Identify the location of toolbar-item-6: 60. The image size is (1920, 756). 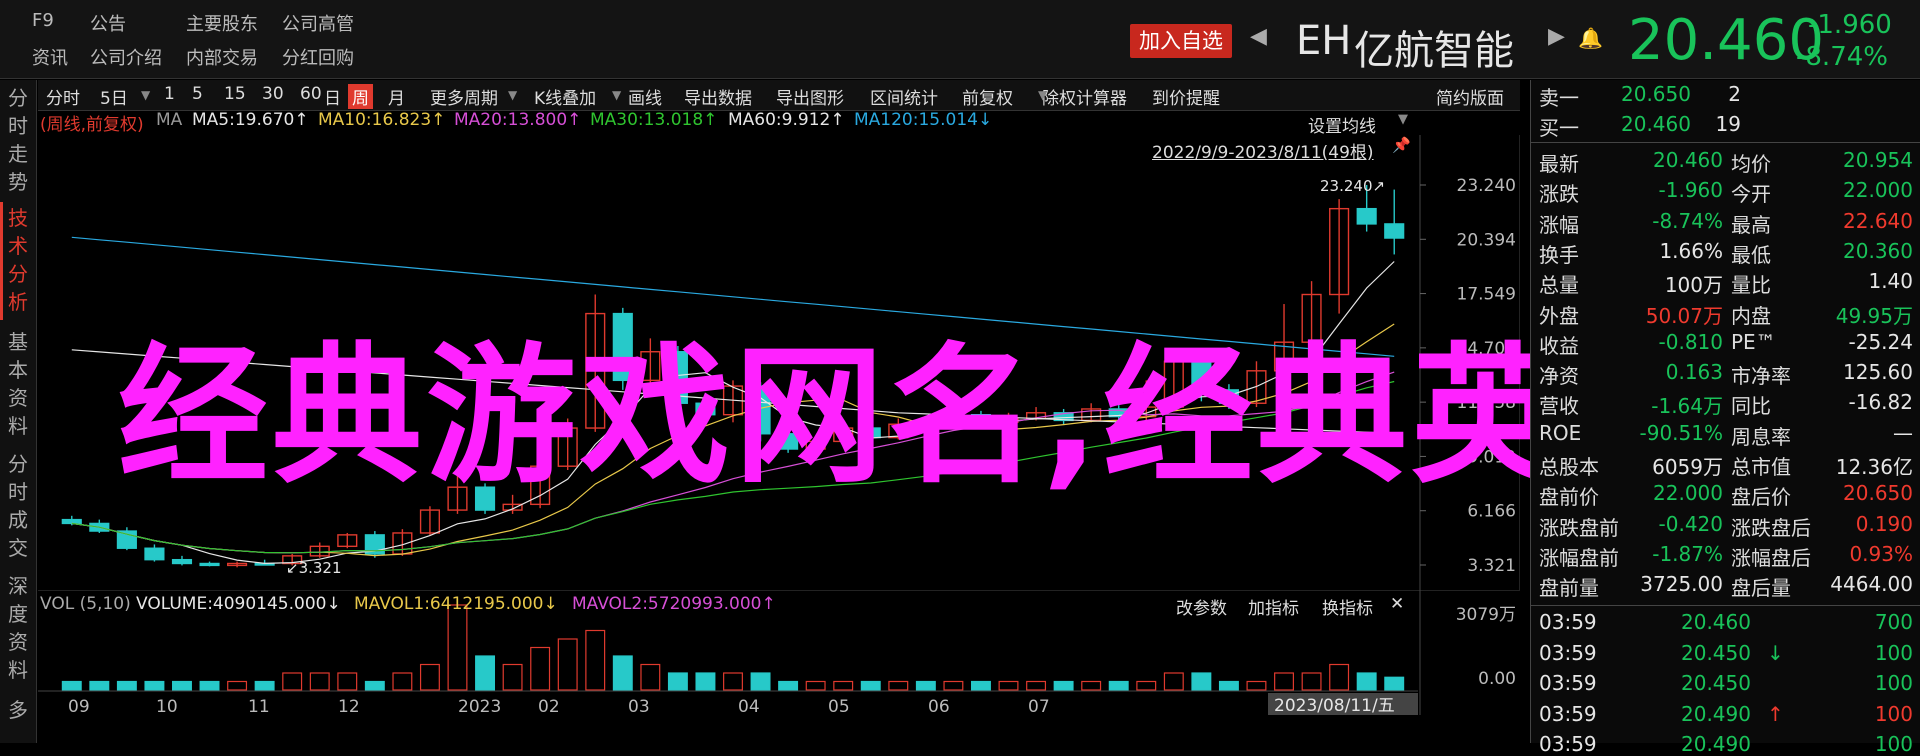
(311, 94).